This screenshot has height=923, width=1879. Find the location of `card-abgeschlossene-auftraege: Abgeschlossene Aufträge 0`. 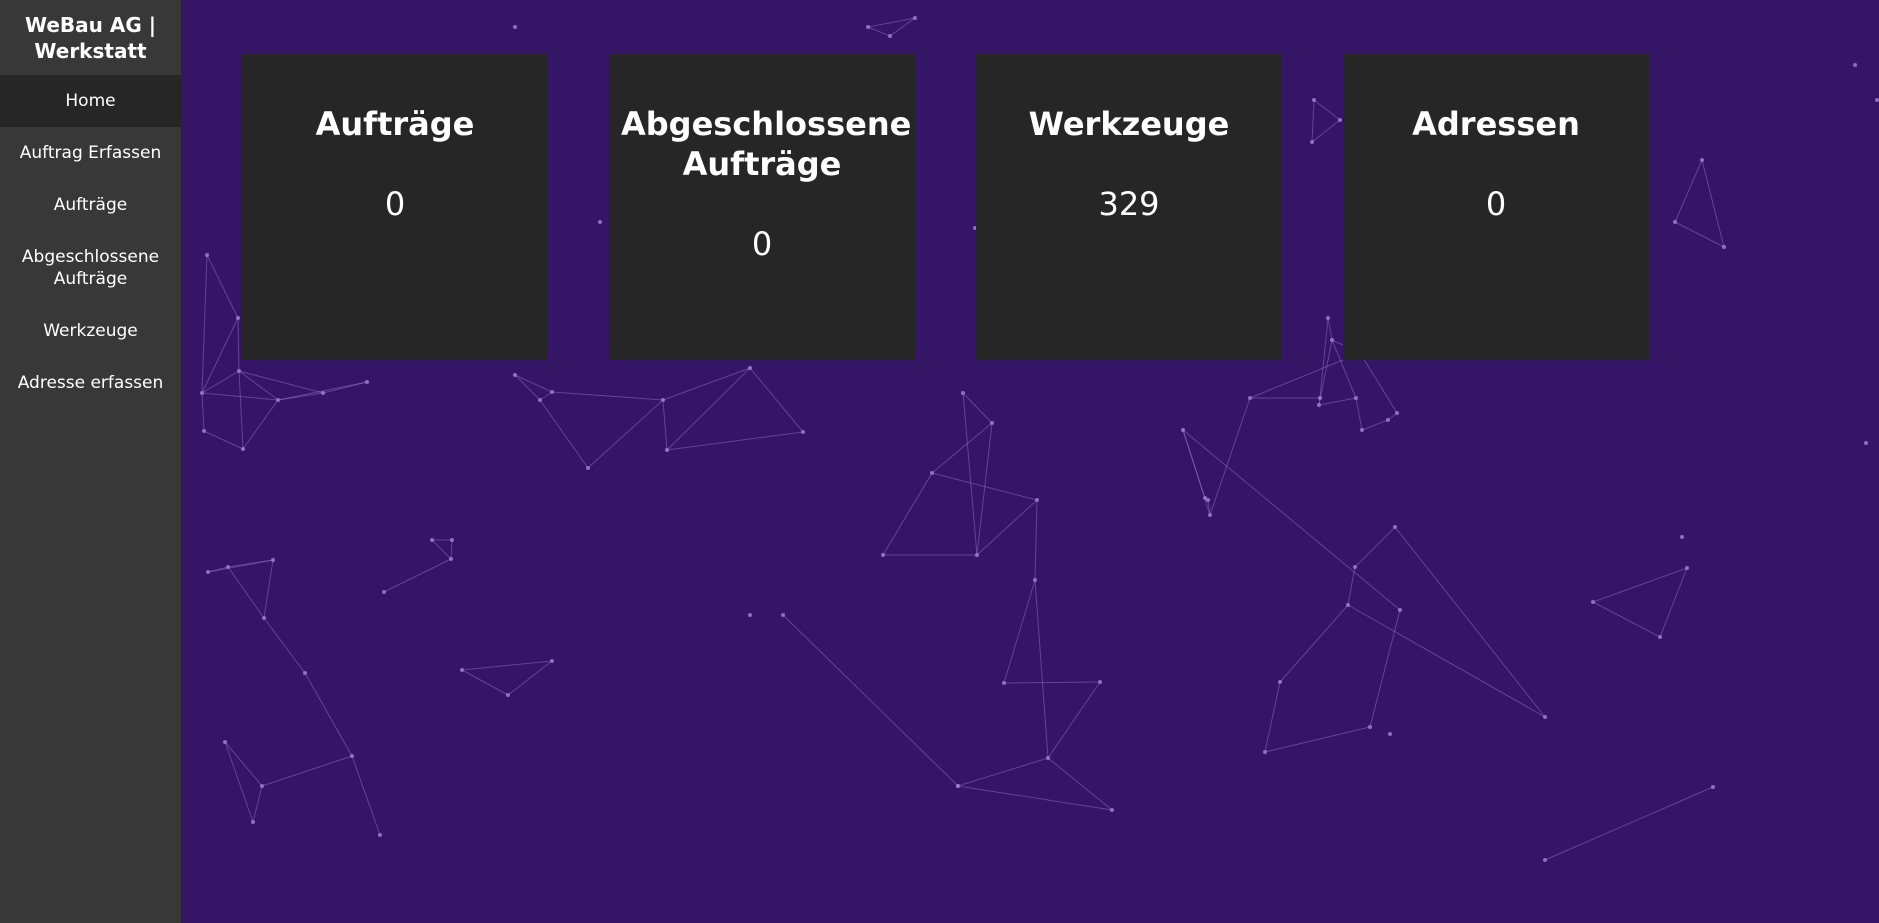

card-abgeschlossene-auftraege: Abgeschlossene Aufträge 0 is located at coordinates (762, 207).